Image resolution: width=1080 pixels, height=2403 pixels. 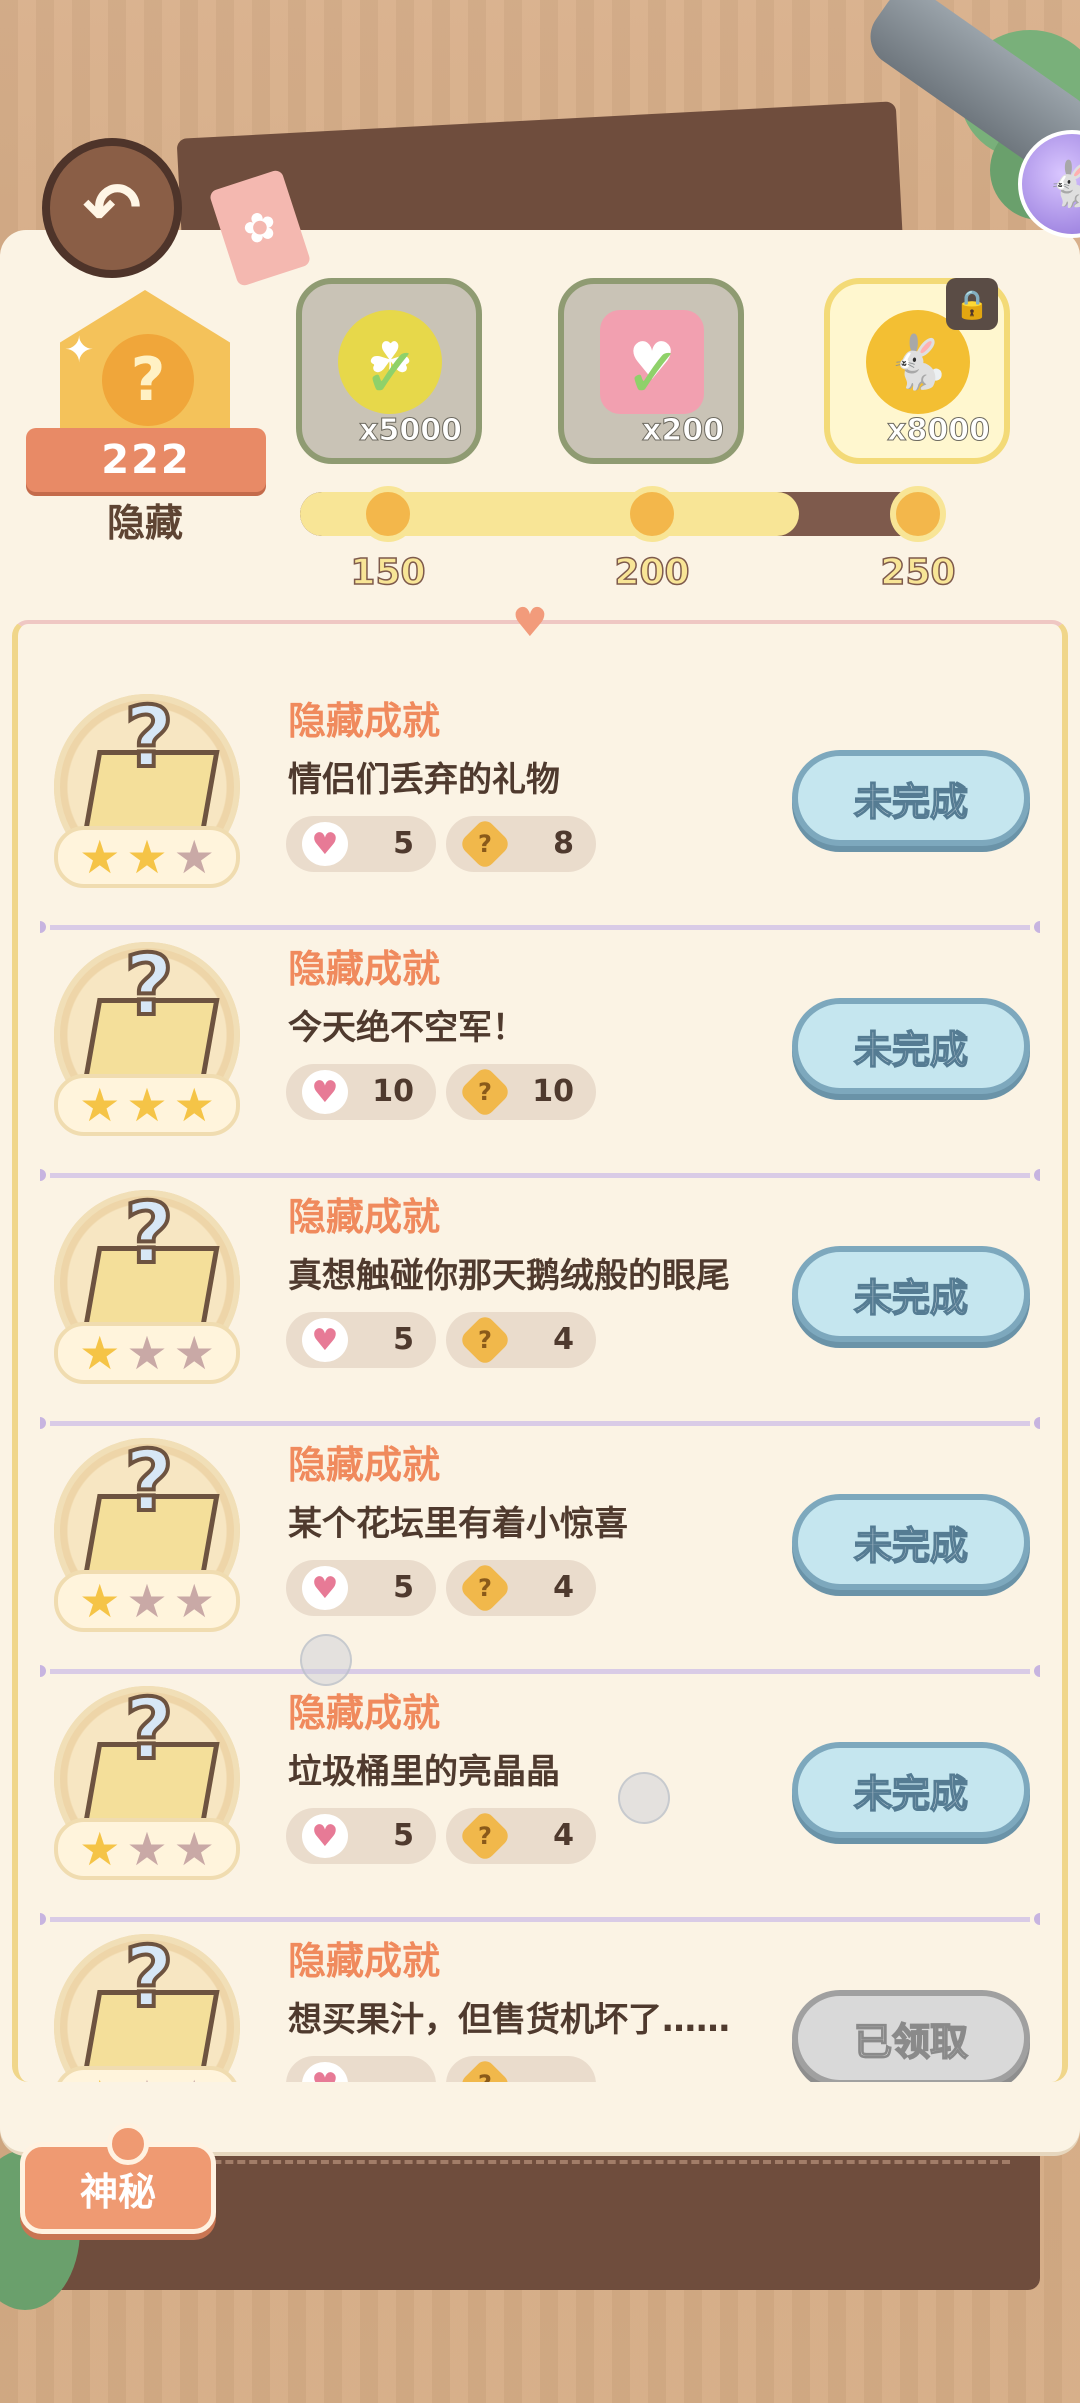 What do you see at coordinates (118, 2178) in the screenshot?
I see `mystery-tab-button: 神秘` at bounding box center [118, 2178].